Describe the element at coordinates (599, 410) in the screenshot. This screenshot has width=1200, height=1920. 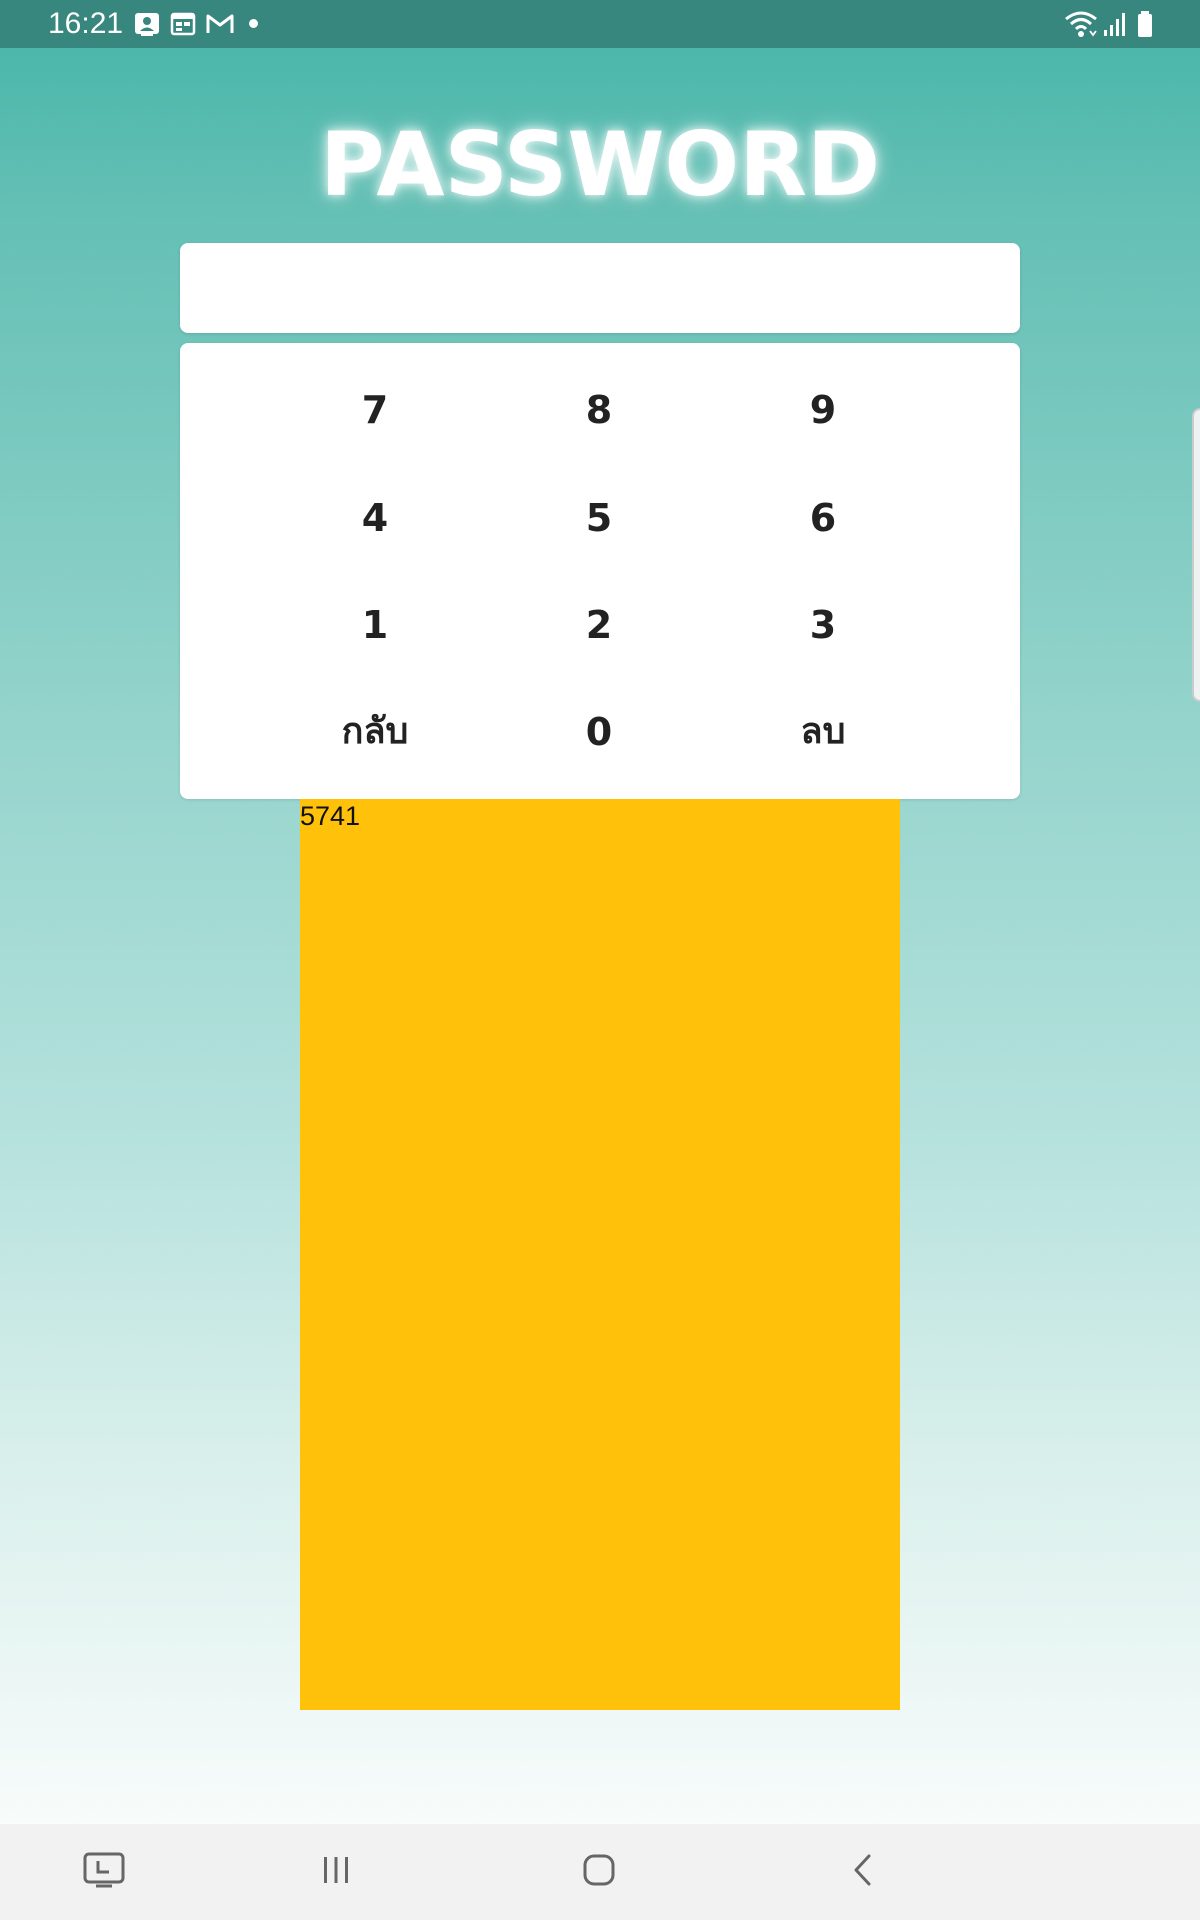
I see `key-8: 8` at that location.